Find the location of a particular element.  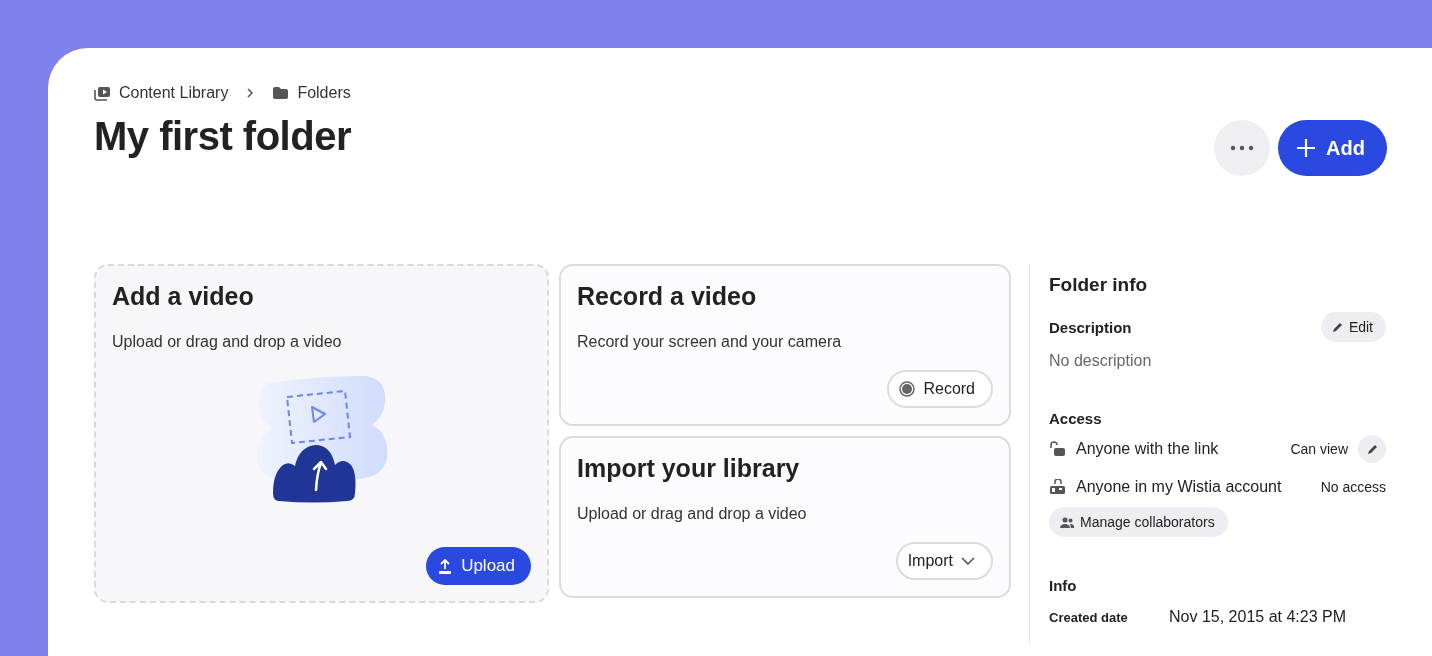

record-button: Record is located at coordinates (940, 389).